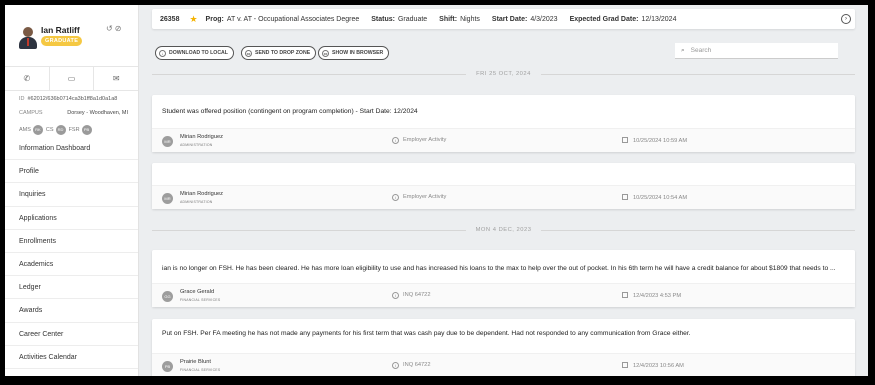 The height and width of the screenshot is (385, 875). What do you see at coordinates (354, 53) in the screenshot?
I see `show-in-browser-button: ▭ SHOW IN BROWSER` at bounding box center [354, 53].